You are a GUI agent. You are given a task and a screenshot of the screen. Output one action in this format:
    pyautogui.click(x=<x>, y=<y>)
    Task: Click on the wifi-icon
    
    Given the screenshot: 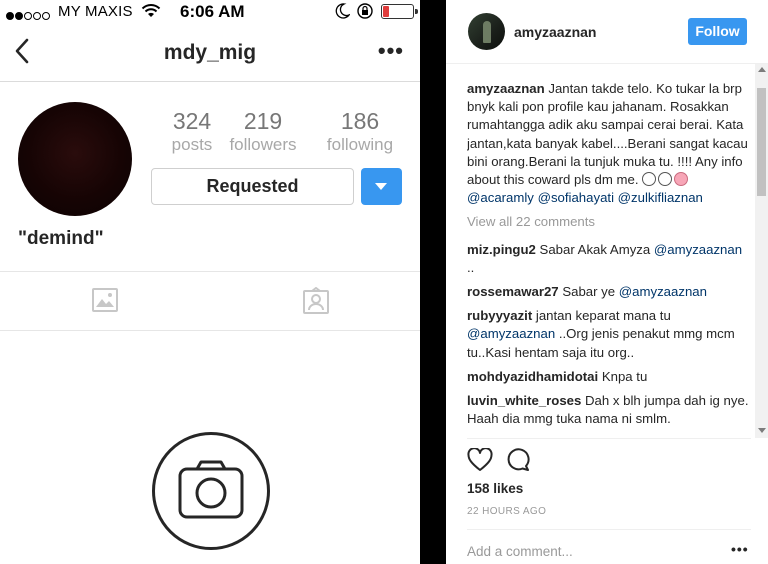 What is the action you would take?
    pyautogui.click(x=151, y=13)
    